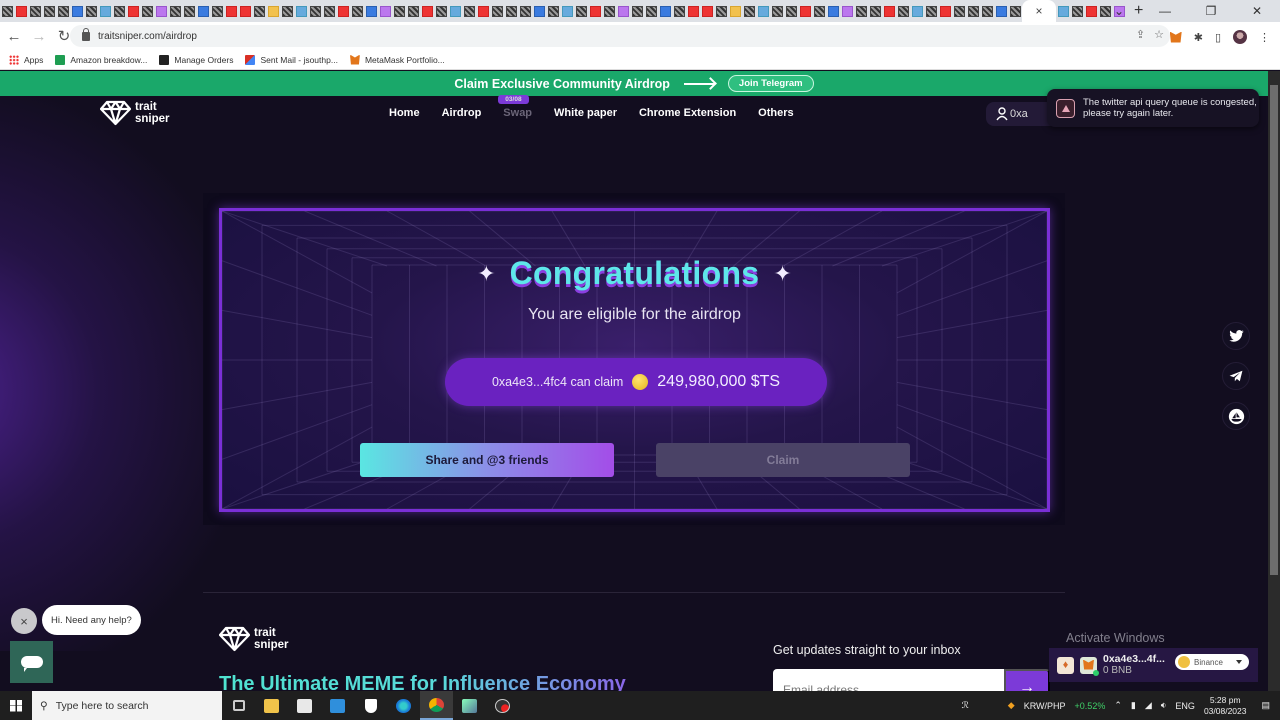 The height and width of the screenshot is (720, 1280). What do you see at coordinates (1218, 37) in the screenshot?
I see `side-panel-icon: ▯` at bounding box center [1218, 37].